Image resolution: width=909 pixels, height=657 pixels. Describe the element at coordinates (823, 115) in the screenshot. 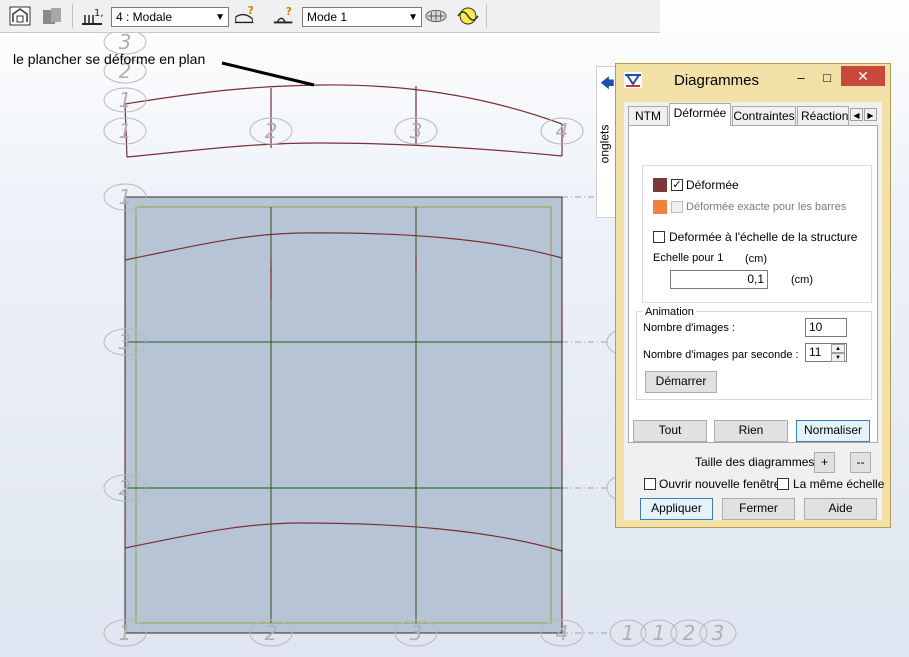

I see `tab-reactions: Réactions` at that location.